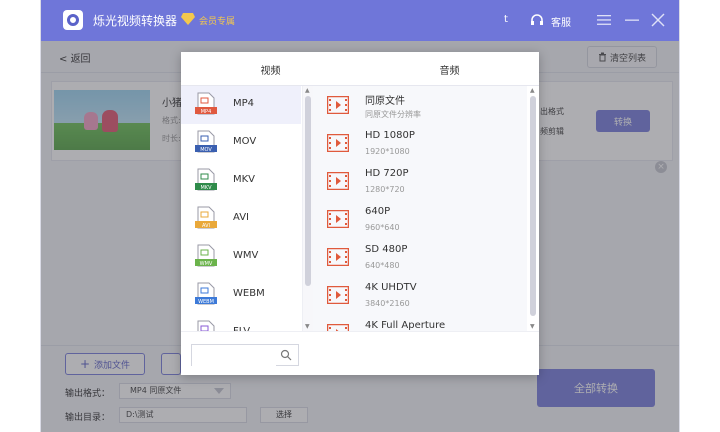 This screenshot has width=720, height=432. What do you see at coordinates (561, 21) in the screenshot?
I see `customer-service-label: 客服` at bounding box center [561, 21].